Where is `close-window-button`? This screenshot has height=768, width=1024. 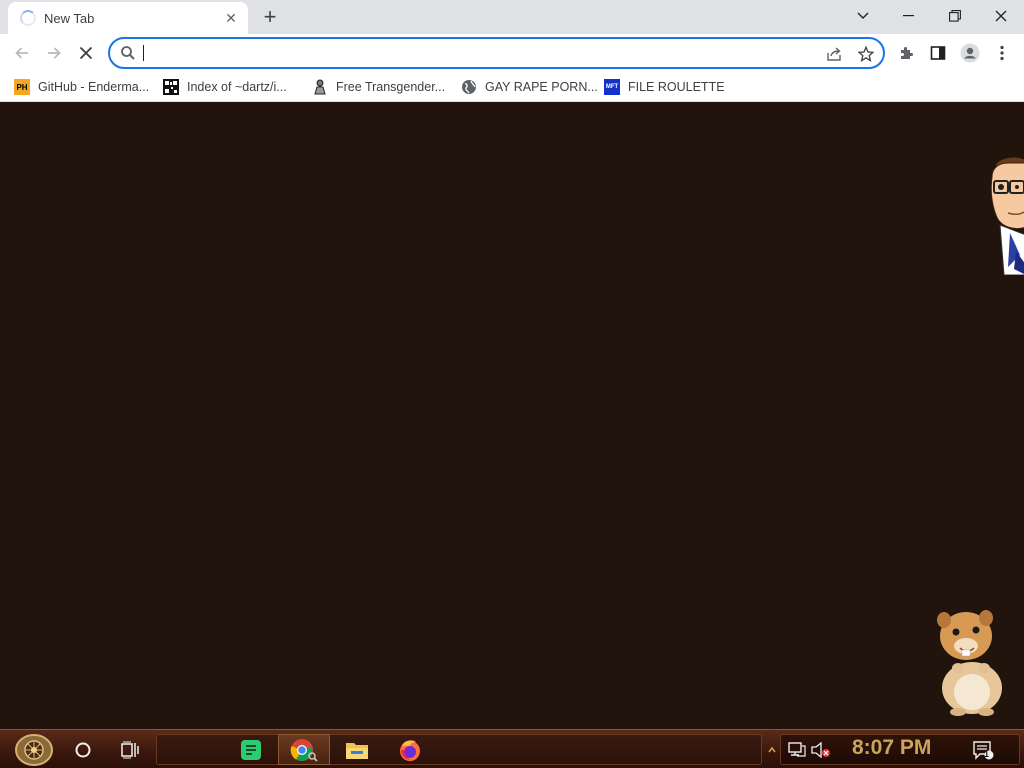
close-window-button is located at coordinates (1001, 16).